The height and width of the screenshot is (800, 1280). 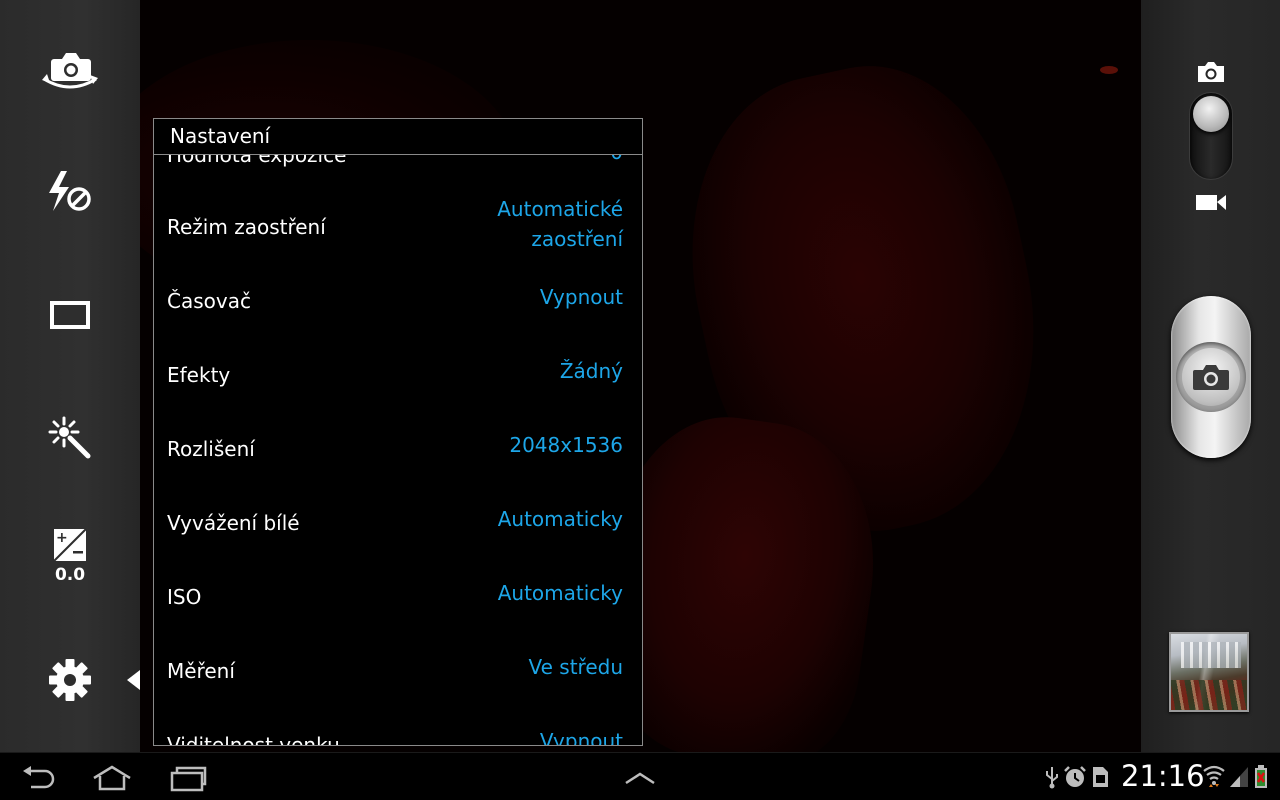 I want to click on status-clock: 21:16, so click(x=1163, y=776).